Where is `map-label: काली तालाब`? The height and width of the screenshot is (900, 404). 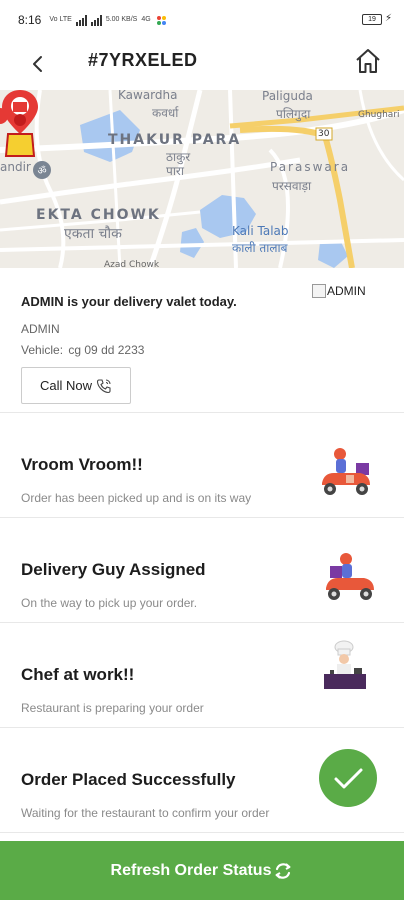
map-label: काली तालाब is located at coordinates (260, 248).